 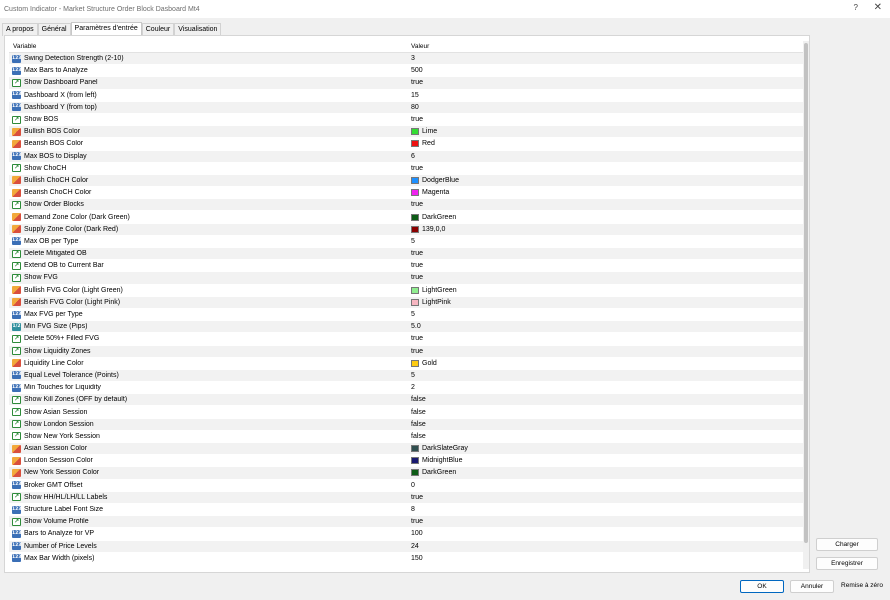 I want to click on value-text: 0, so click(x=413, y=485).